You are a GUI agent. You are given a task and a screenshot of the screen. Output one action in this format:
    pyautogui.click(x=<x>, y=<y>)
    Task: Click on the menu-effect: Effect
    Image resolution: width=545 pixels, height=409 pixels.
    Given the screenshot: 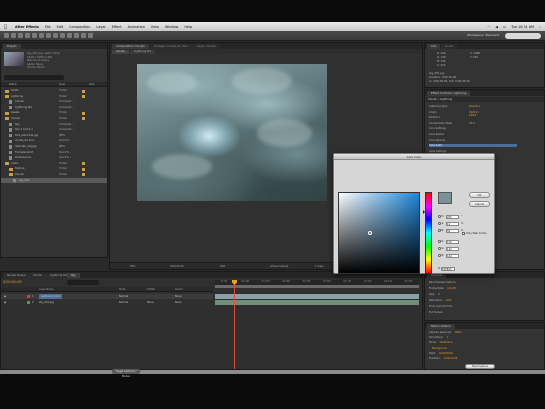 What is the action you would take?
    pyautogui.click(x=117, y=27)
    